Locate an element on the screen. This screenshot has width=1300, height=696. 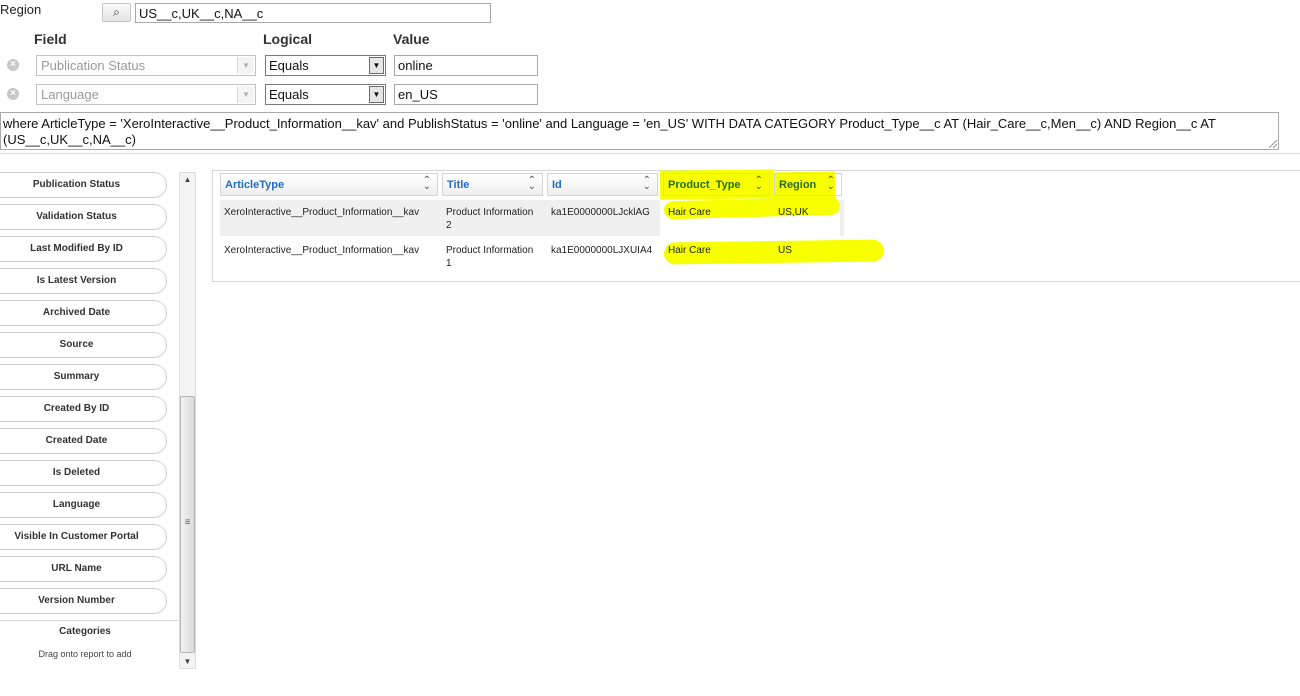
filter-field-select: Publication Status ▼ is located at coordinates (146, 65).